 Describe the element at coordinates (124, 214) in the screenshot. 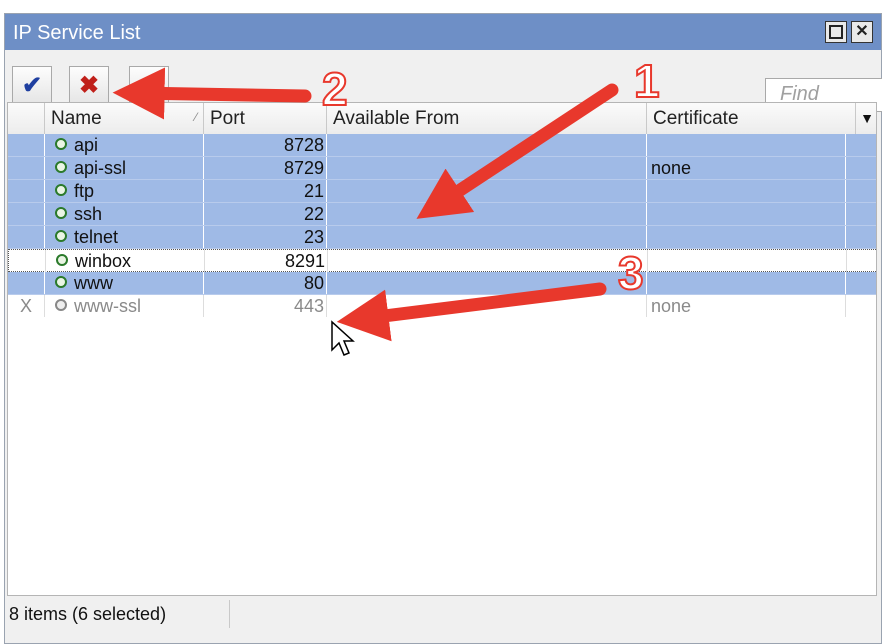

I see `row-name: ssh` at that location.